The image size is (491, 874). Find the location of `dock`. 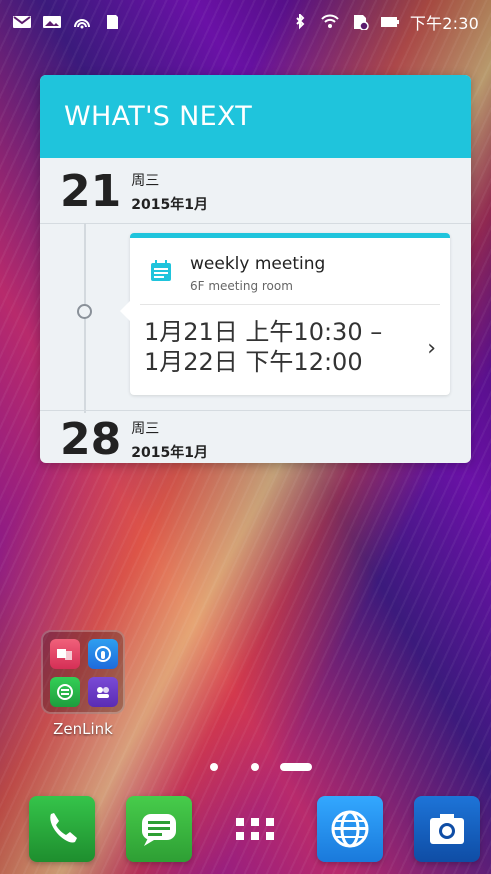

dock is located at coordinates (245, 832).